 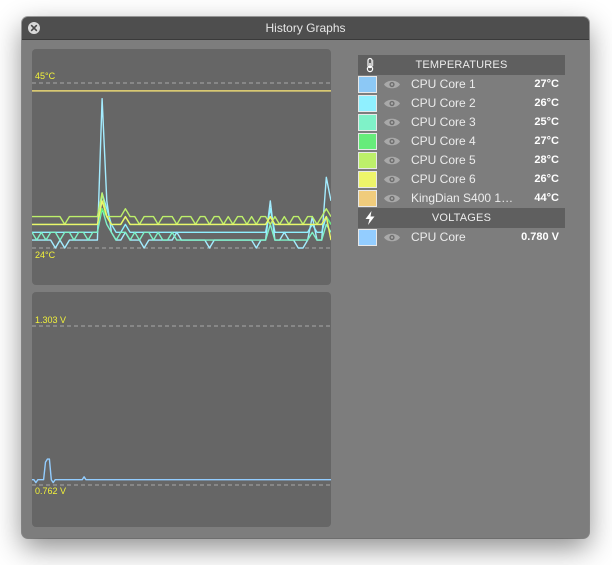 I want to click on sensor-row-cpu-core-voltage: CPU Core 0.780 V, so click(x=461, y=237).